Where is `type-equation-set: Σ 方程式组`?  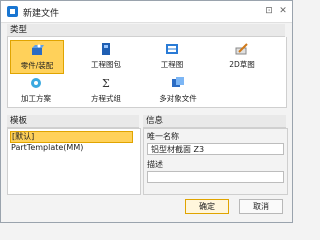
type-equation-set: Σ 方程式组 is located at coordinates (106, 90).